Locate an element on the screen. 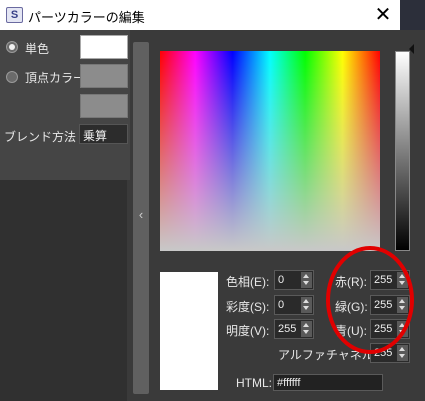 The image size is (425, 401). close-icon: ✕ is located at coordinates (383, 15).